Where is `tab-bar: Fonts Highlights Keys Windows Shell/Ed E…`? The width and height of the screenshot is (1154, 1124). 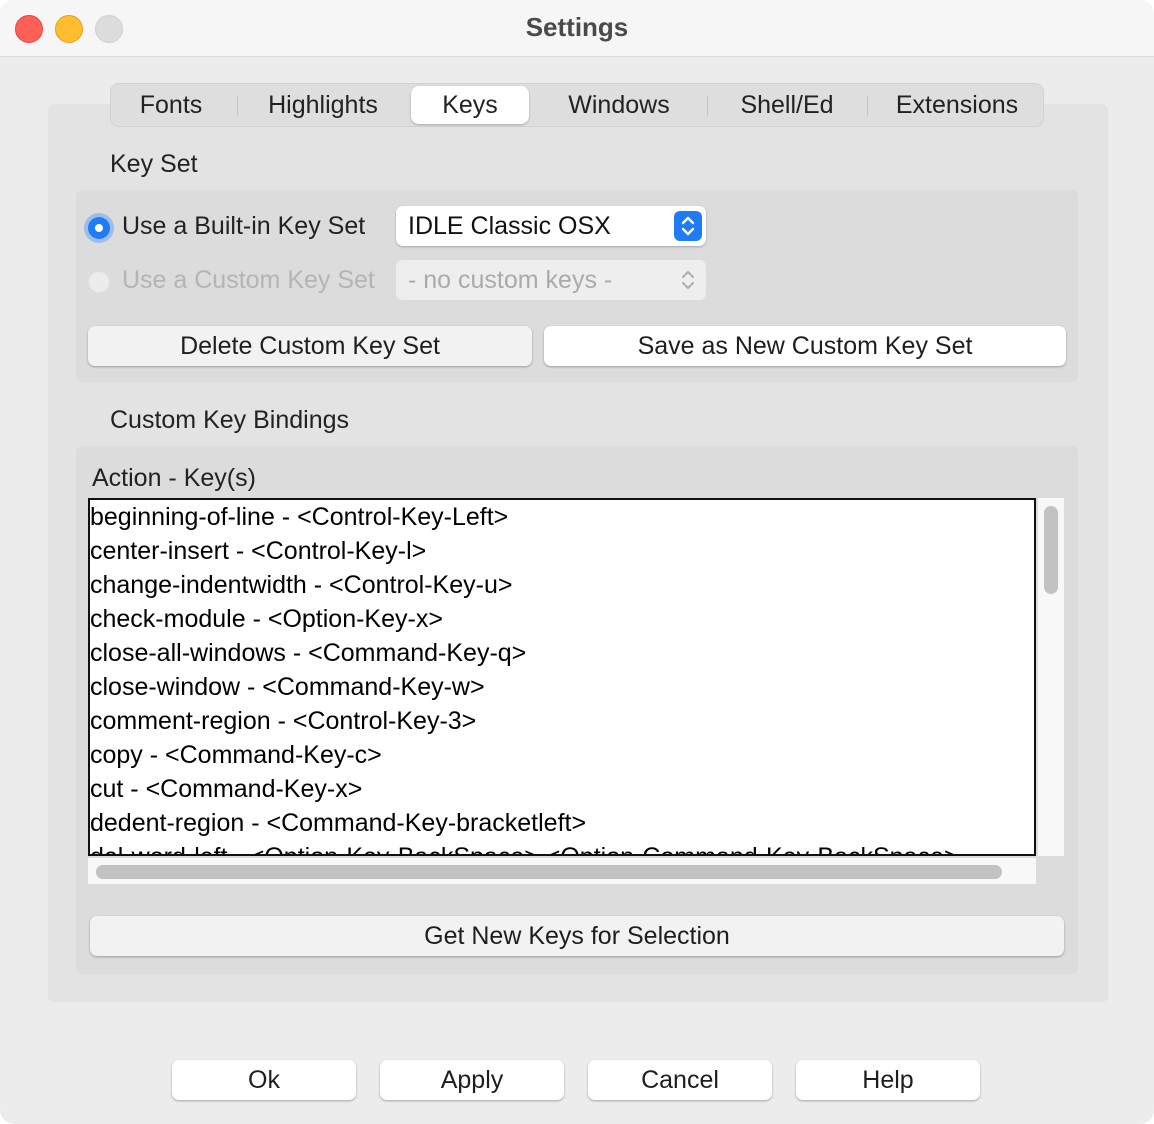 tab-bar: Fonts Highlights Keys Windows Shell/Ed E… is located at coordinates (577, 105).